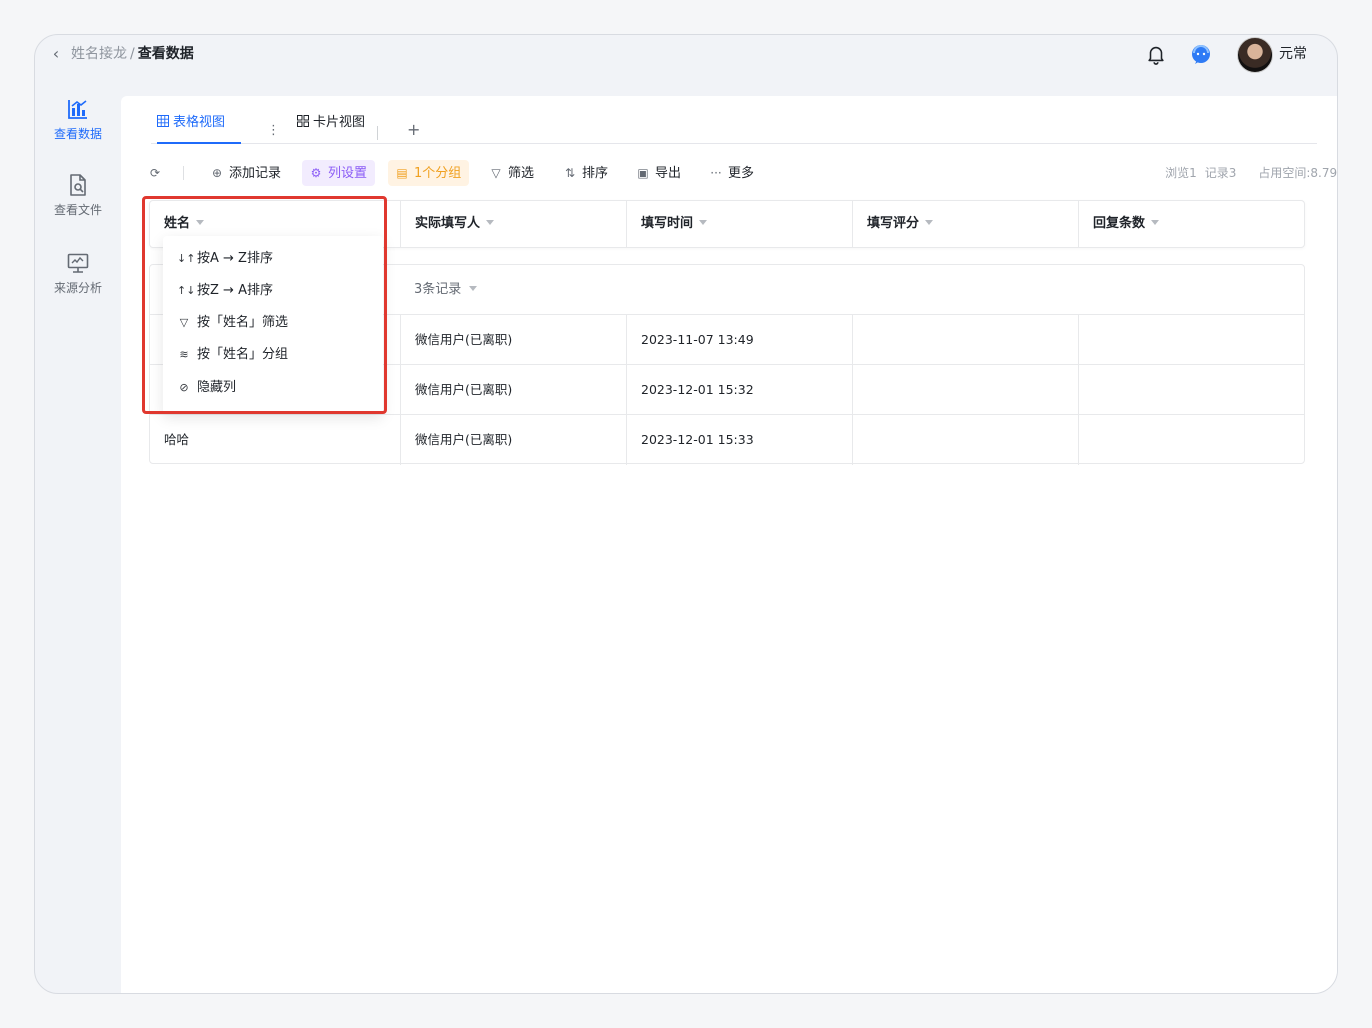 This screenshot has width=1372, height=1028. Describe the element at coordinates (163, 121) in the screenshot. I see `grid-icon` at that location.